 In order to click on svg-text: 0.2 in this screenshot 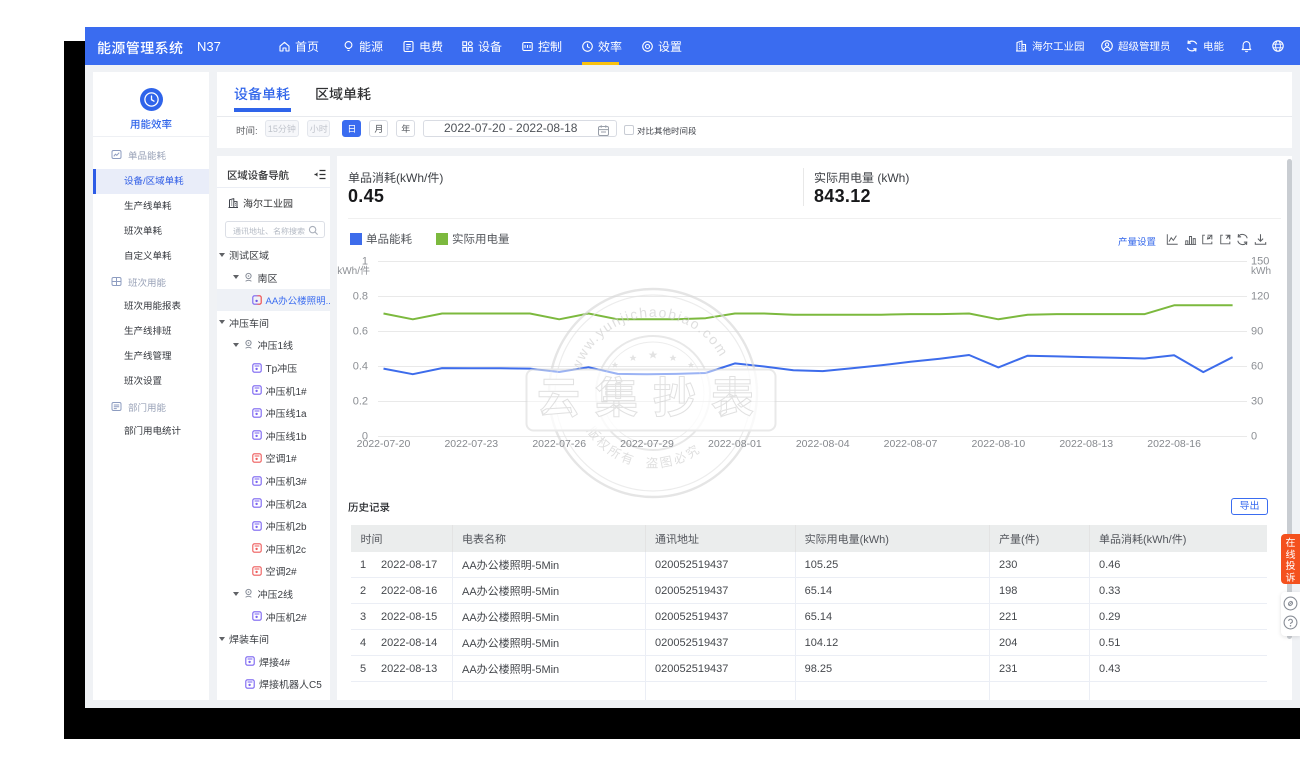, I will do `click(360, 402)`.